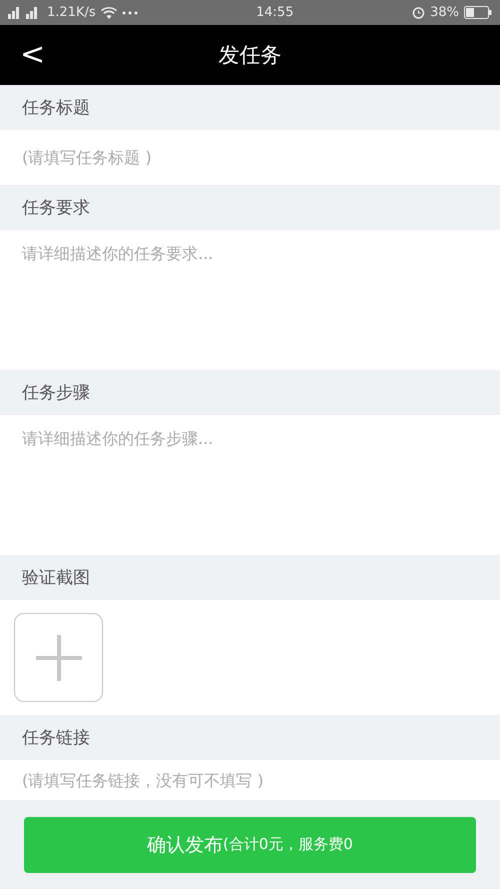 The width and height of the screenshot is (500, 889). Describe the element at coordinates (250, 157) in the screenshot. I see `input-field: (请填写任务标题 )` at that location.